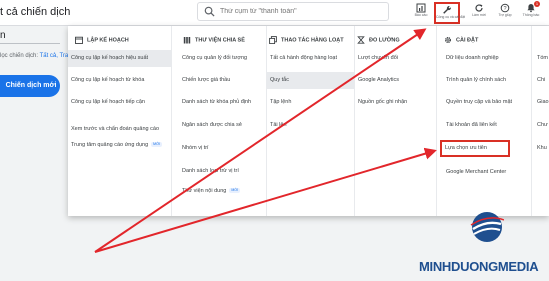 The image size is (549, 281). I want to click on menu-heading-settings: CÀI ĐẶT, so click(461, 42).